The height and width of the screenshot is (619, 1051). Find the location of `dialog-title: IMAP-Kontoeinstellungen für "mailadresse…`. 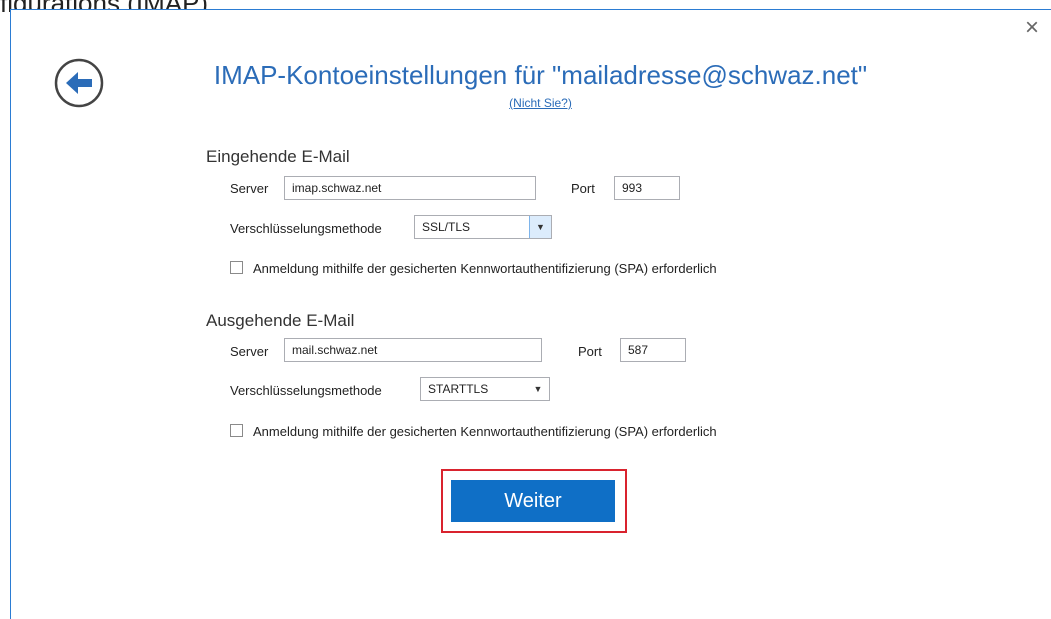

dialog-title: IMAP-Kontoeinstellungen für "mailadresse… is located at coordinates (540, 75).